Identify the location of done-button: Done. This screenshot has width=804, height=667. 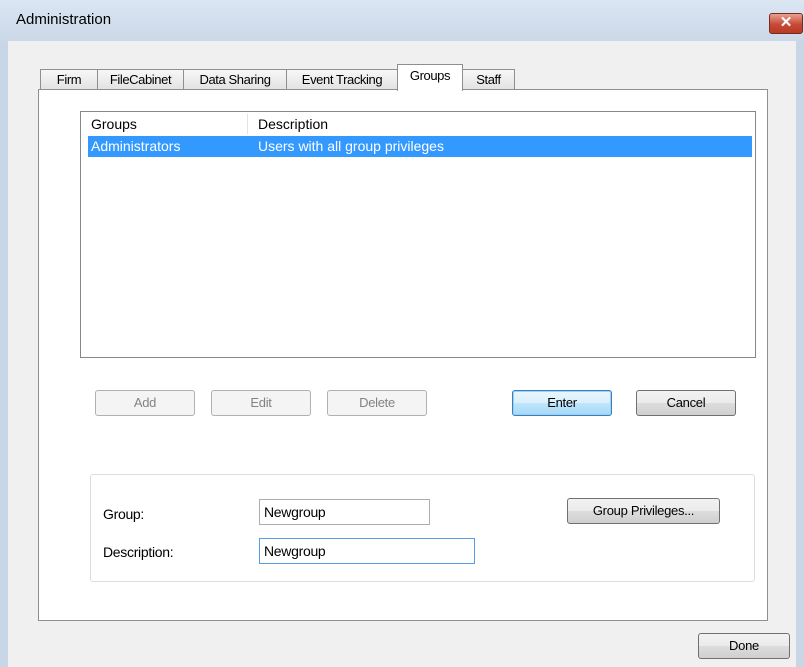
(744, 646).